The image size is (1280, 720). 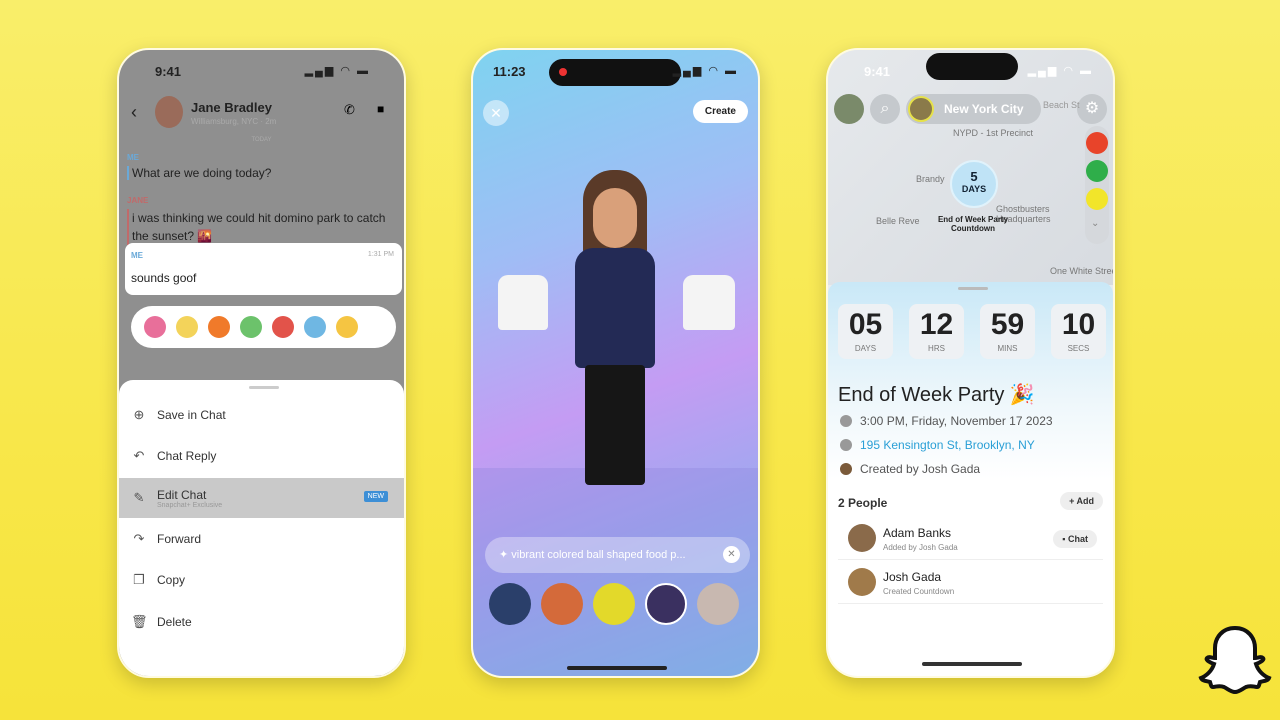 I want to click on pencil-icon: ✎, so click(x=139, y=497).